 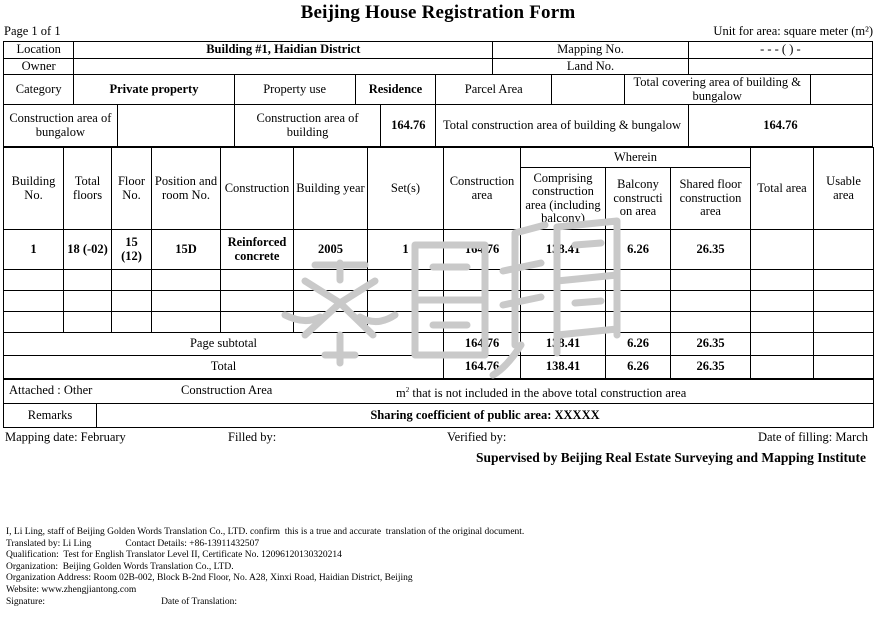 I want to click on building-area-value-cell: 164.76, so click(x=408, y=125).